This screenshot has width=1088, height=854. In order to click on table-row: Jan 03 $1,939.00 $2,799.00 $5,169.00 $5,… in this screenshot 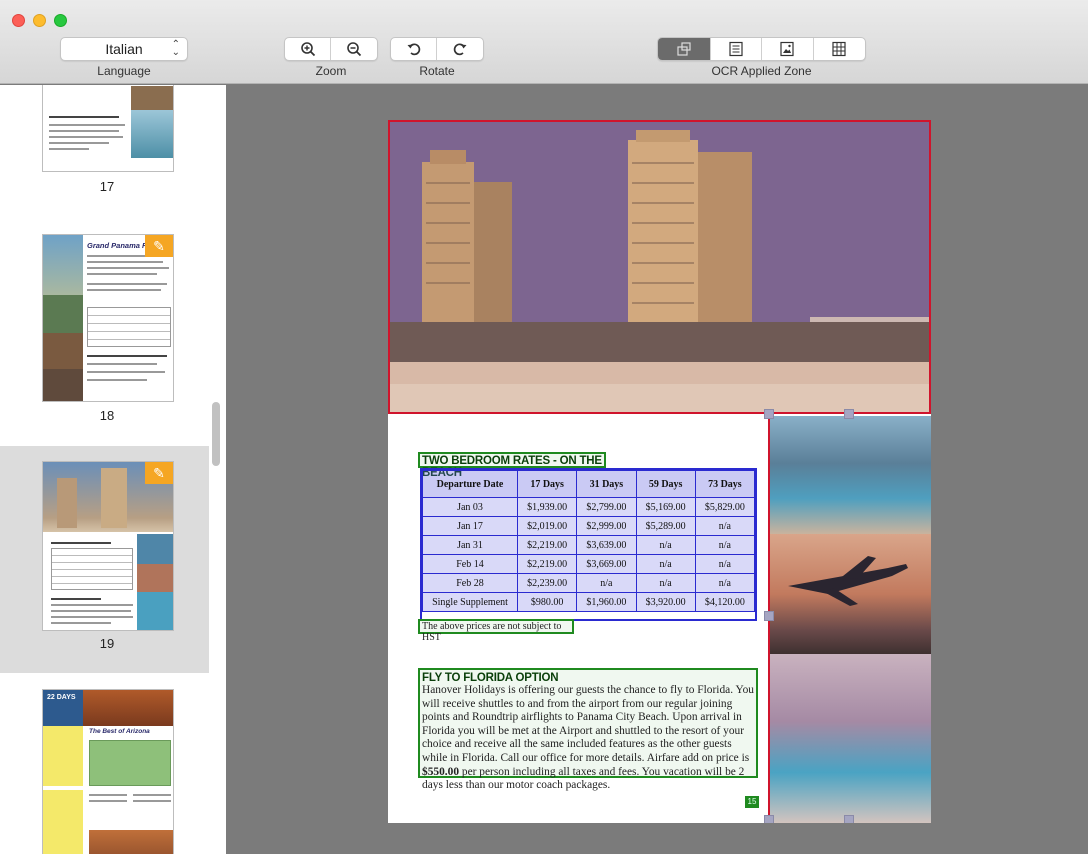, I will do `click(589, 507)`.